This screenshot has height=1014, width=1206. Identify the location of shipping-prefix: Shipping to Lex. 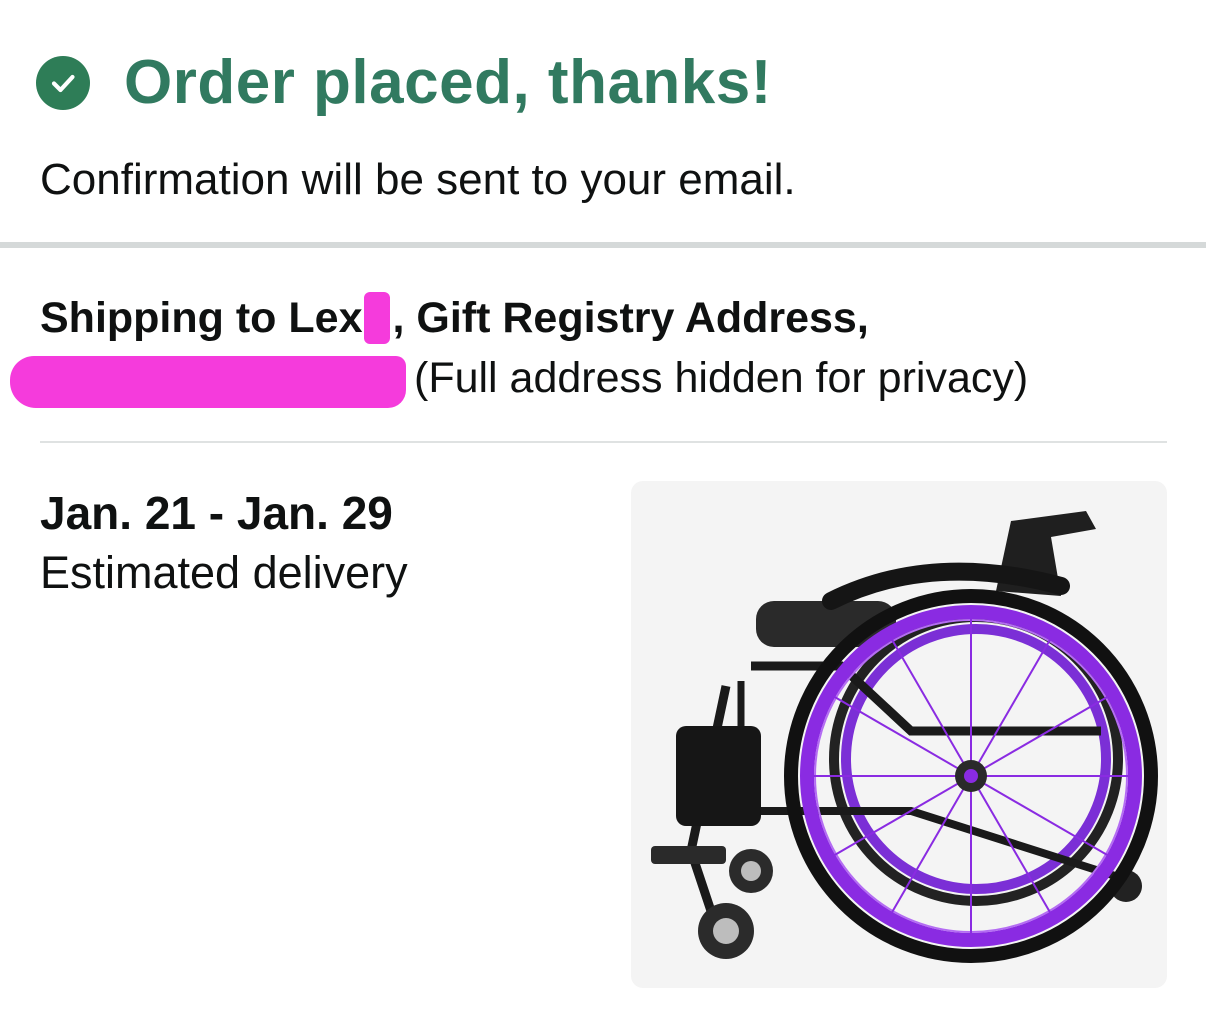
(201, 318).